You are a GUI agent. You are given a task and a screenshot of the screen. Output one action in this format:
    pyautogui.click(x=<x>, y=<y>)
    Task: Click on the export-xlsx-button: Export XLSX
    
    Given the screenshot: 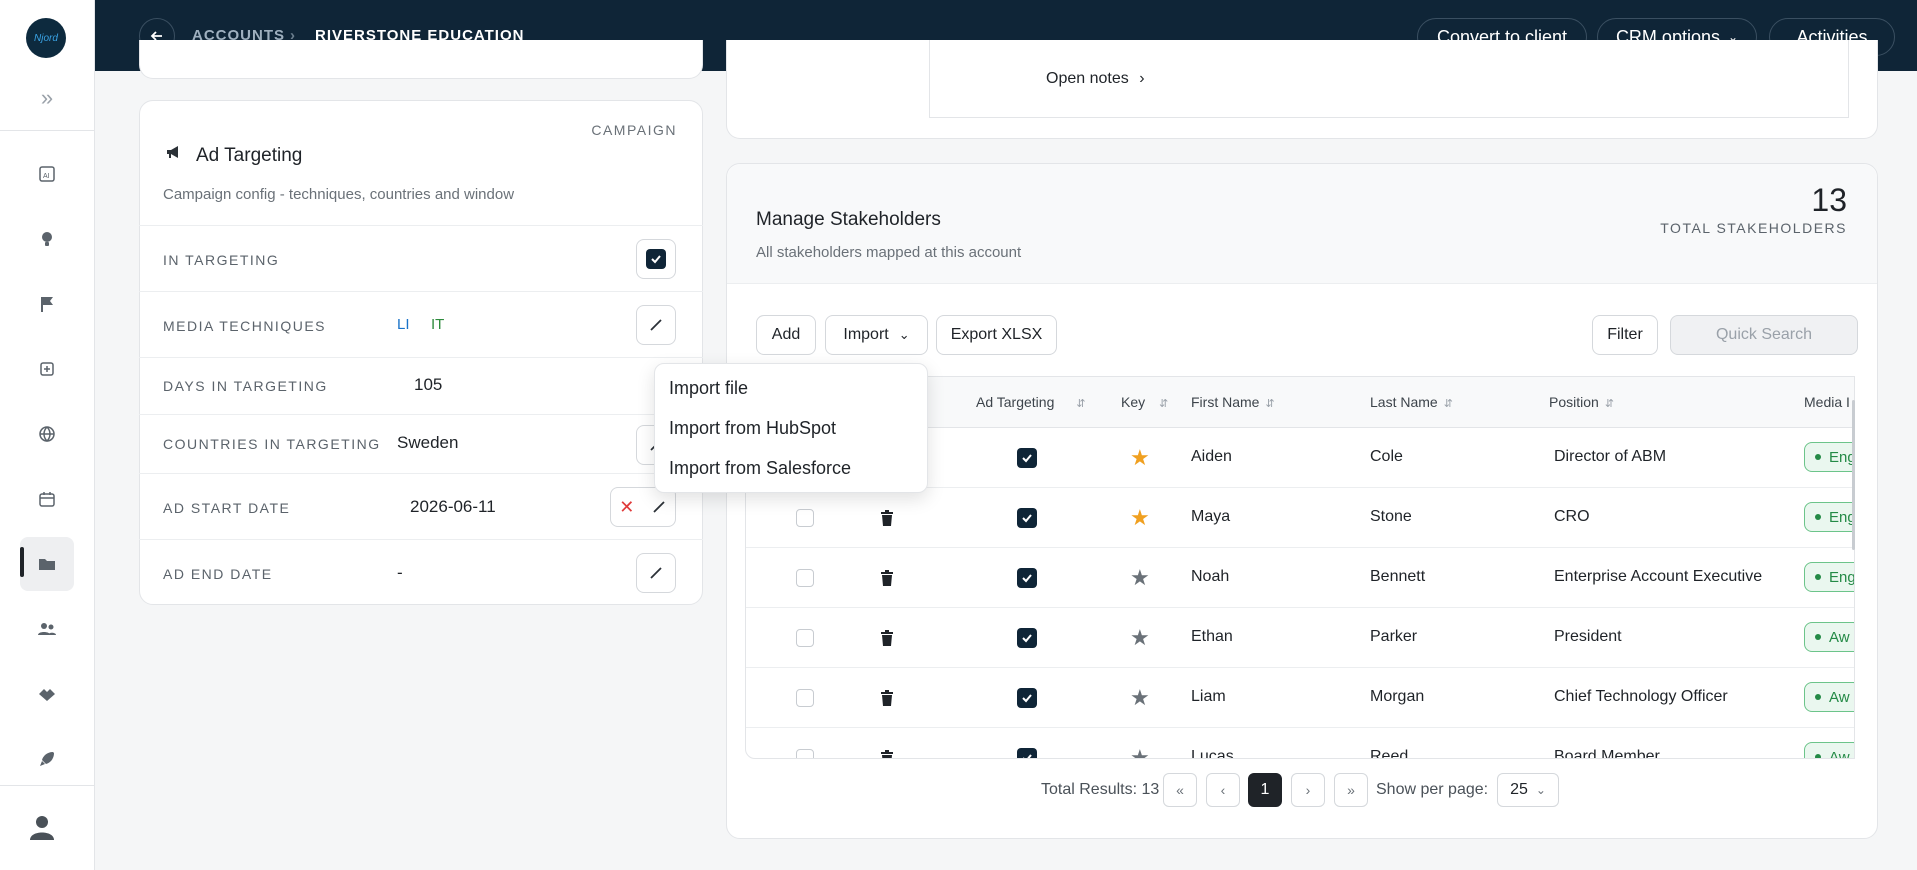 What is the action you would take?
    pyautogui.click(x=996, y=335)
    